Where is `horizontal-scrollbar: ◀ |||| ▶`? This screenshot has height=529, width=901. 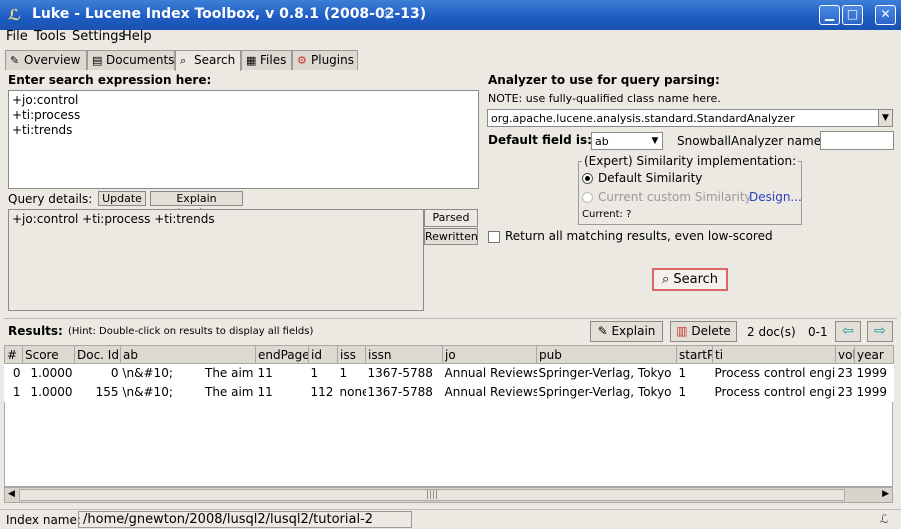
horizontal-scrollbar: ◀ |||| ▶ is located at coordinates (448, 495).